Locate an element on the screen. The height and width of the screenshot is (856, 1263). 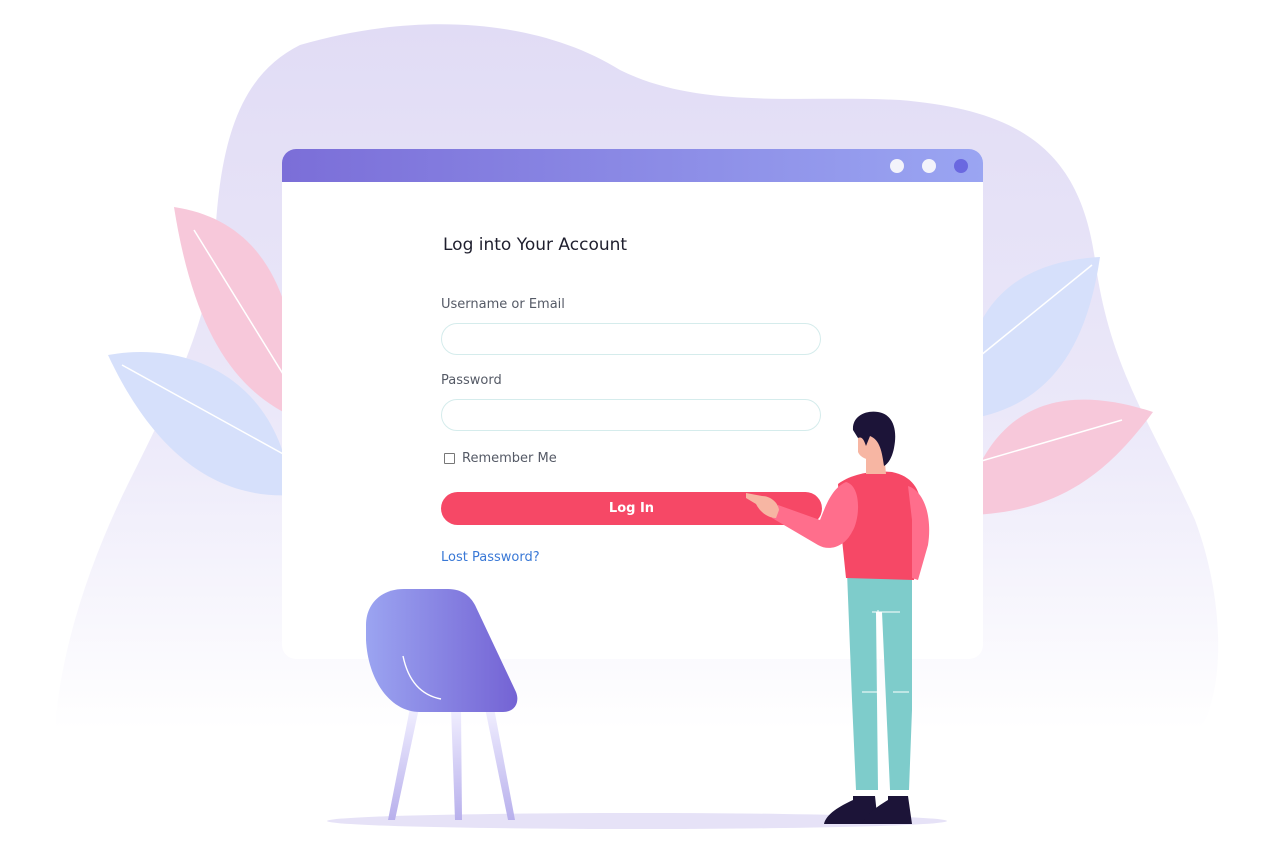
username-label: Username or Email is located at coordinates (503, 304).